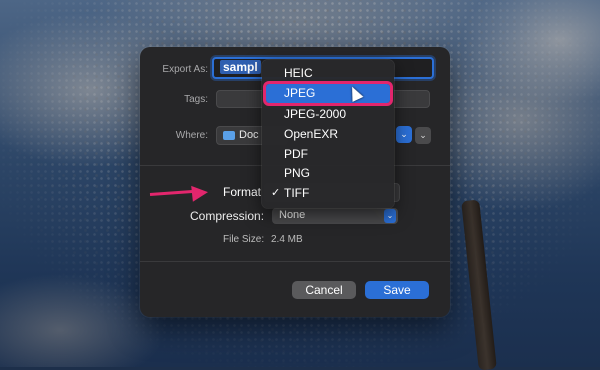  Describe the element at coordinates (227, 216) in the screenshot. I see `compression-label: Compression:` at that location.